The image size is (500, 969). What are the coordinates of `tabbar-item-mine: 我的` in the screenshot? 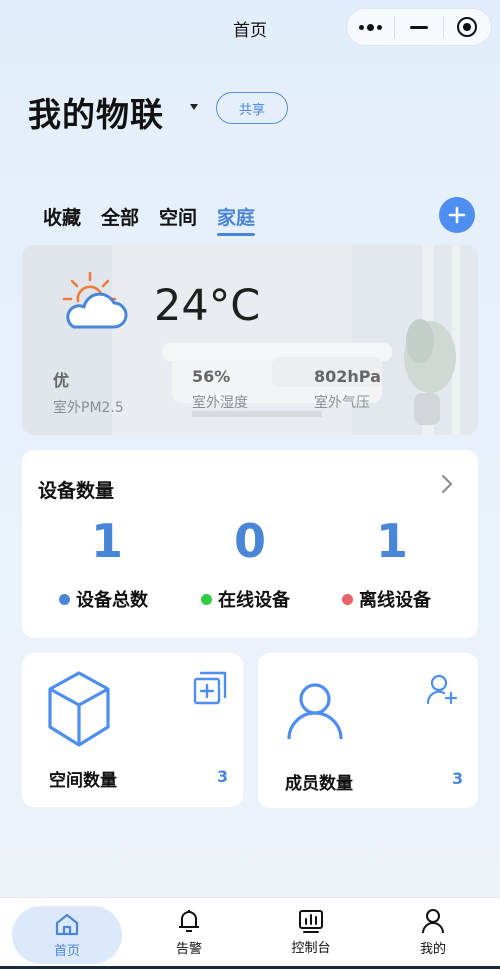 It's located at (433, 932).